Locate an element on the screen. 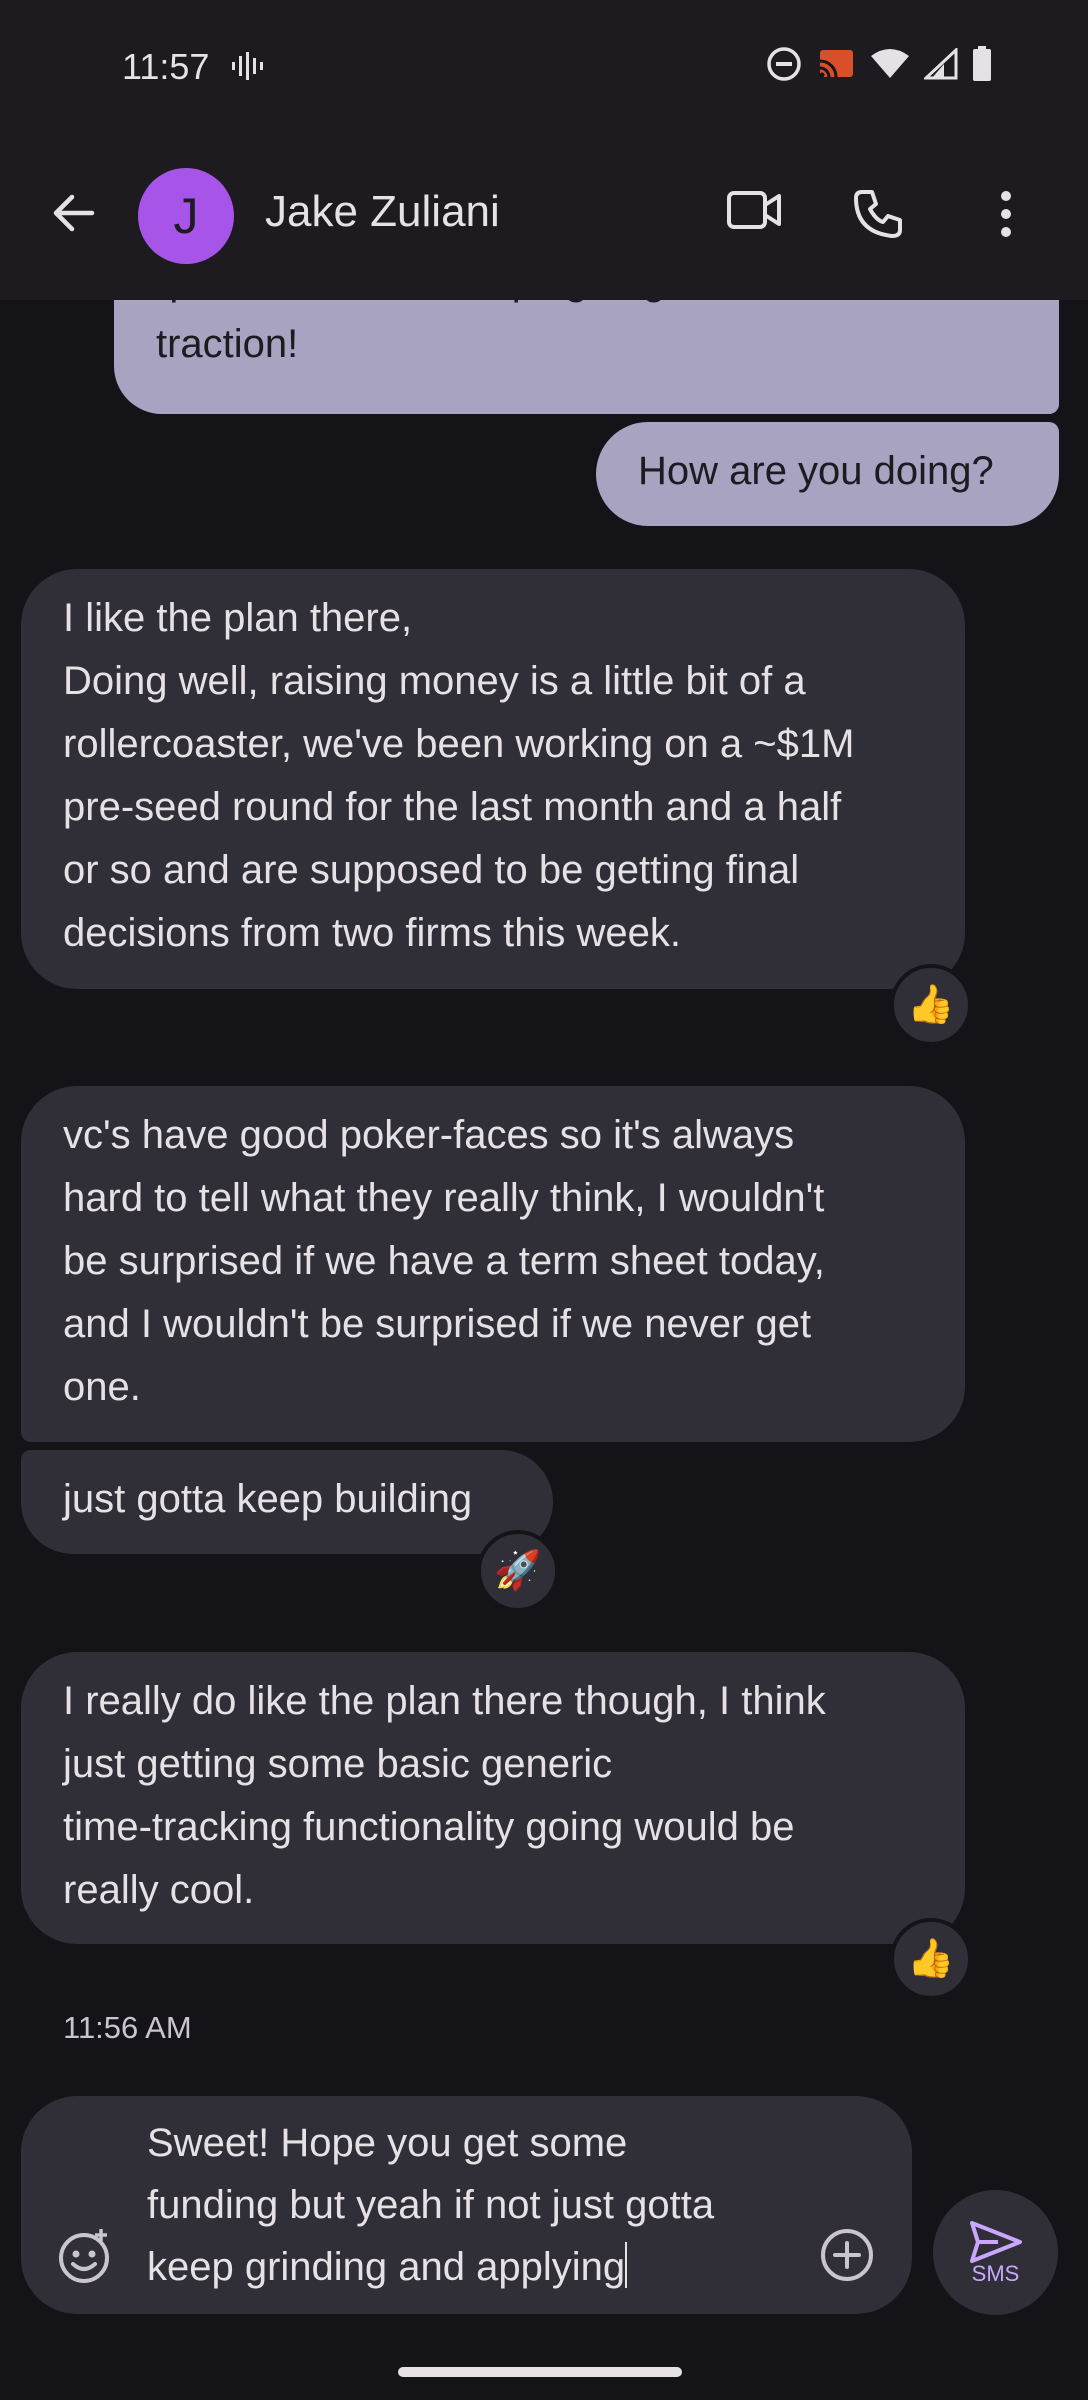 The height and width of the screenshot is (2400, 1088). contact-name: Jake Zuliani is located at coordinates (382, 212).